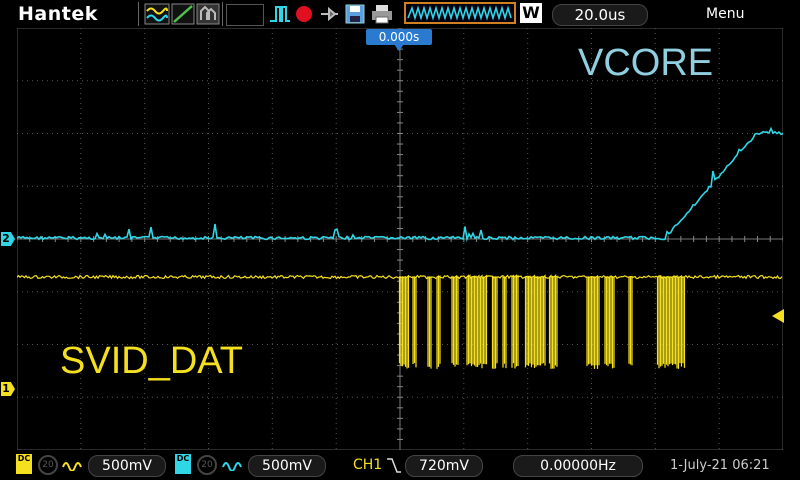 The image size is (800, 480). Describe the element at coordinates (183, 464) in the screenshot. I see `ch2-coupling-badge: DC` at that location.